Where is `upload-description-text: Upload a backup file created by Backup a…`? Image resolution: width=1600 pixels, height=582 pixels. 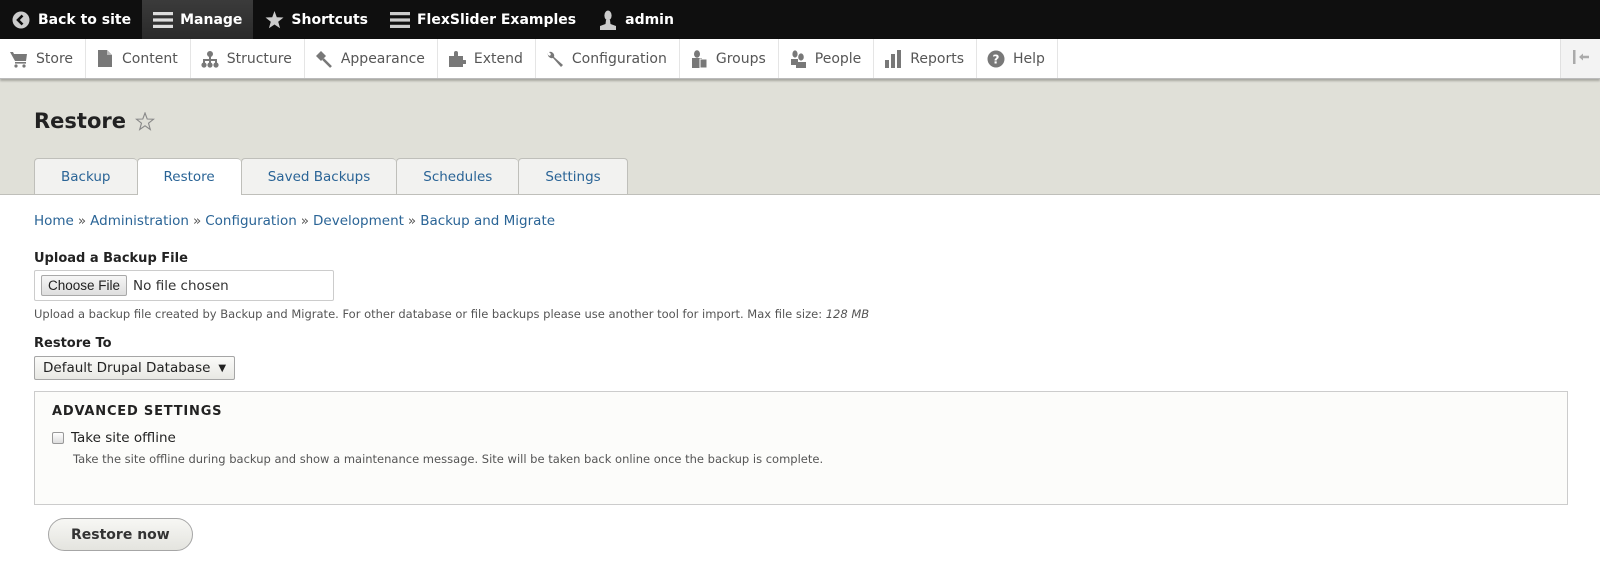
upload-description-text: Upload a backup file created by Backup a… is located at coordinates (428, 314).